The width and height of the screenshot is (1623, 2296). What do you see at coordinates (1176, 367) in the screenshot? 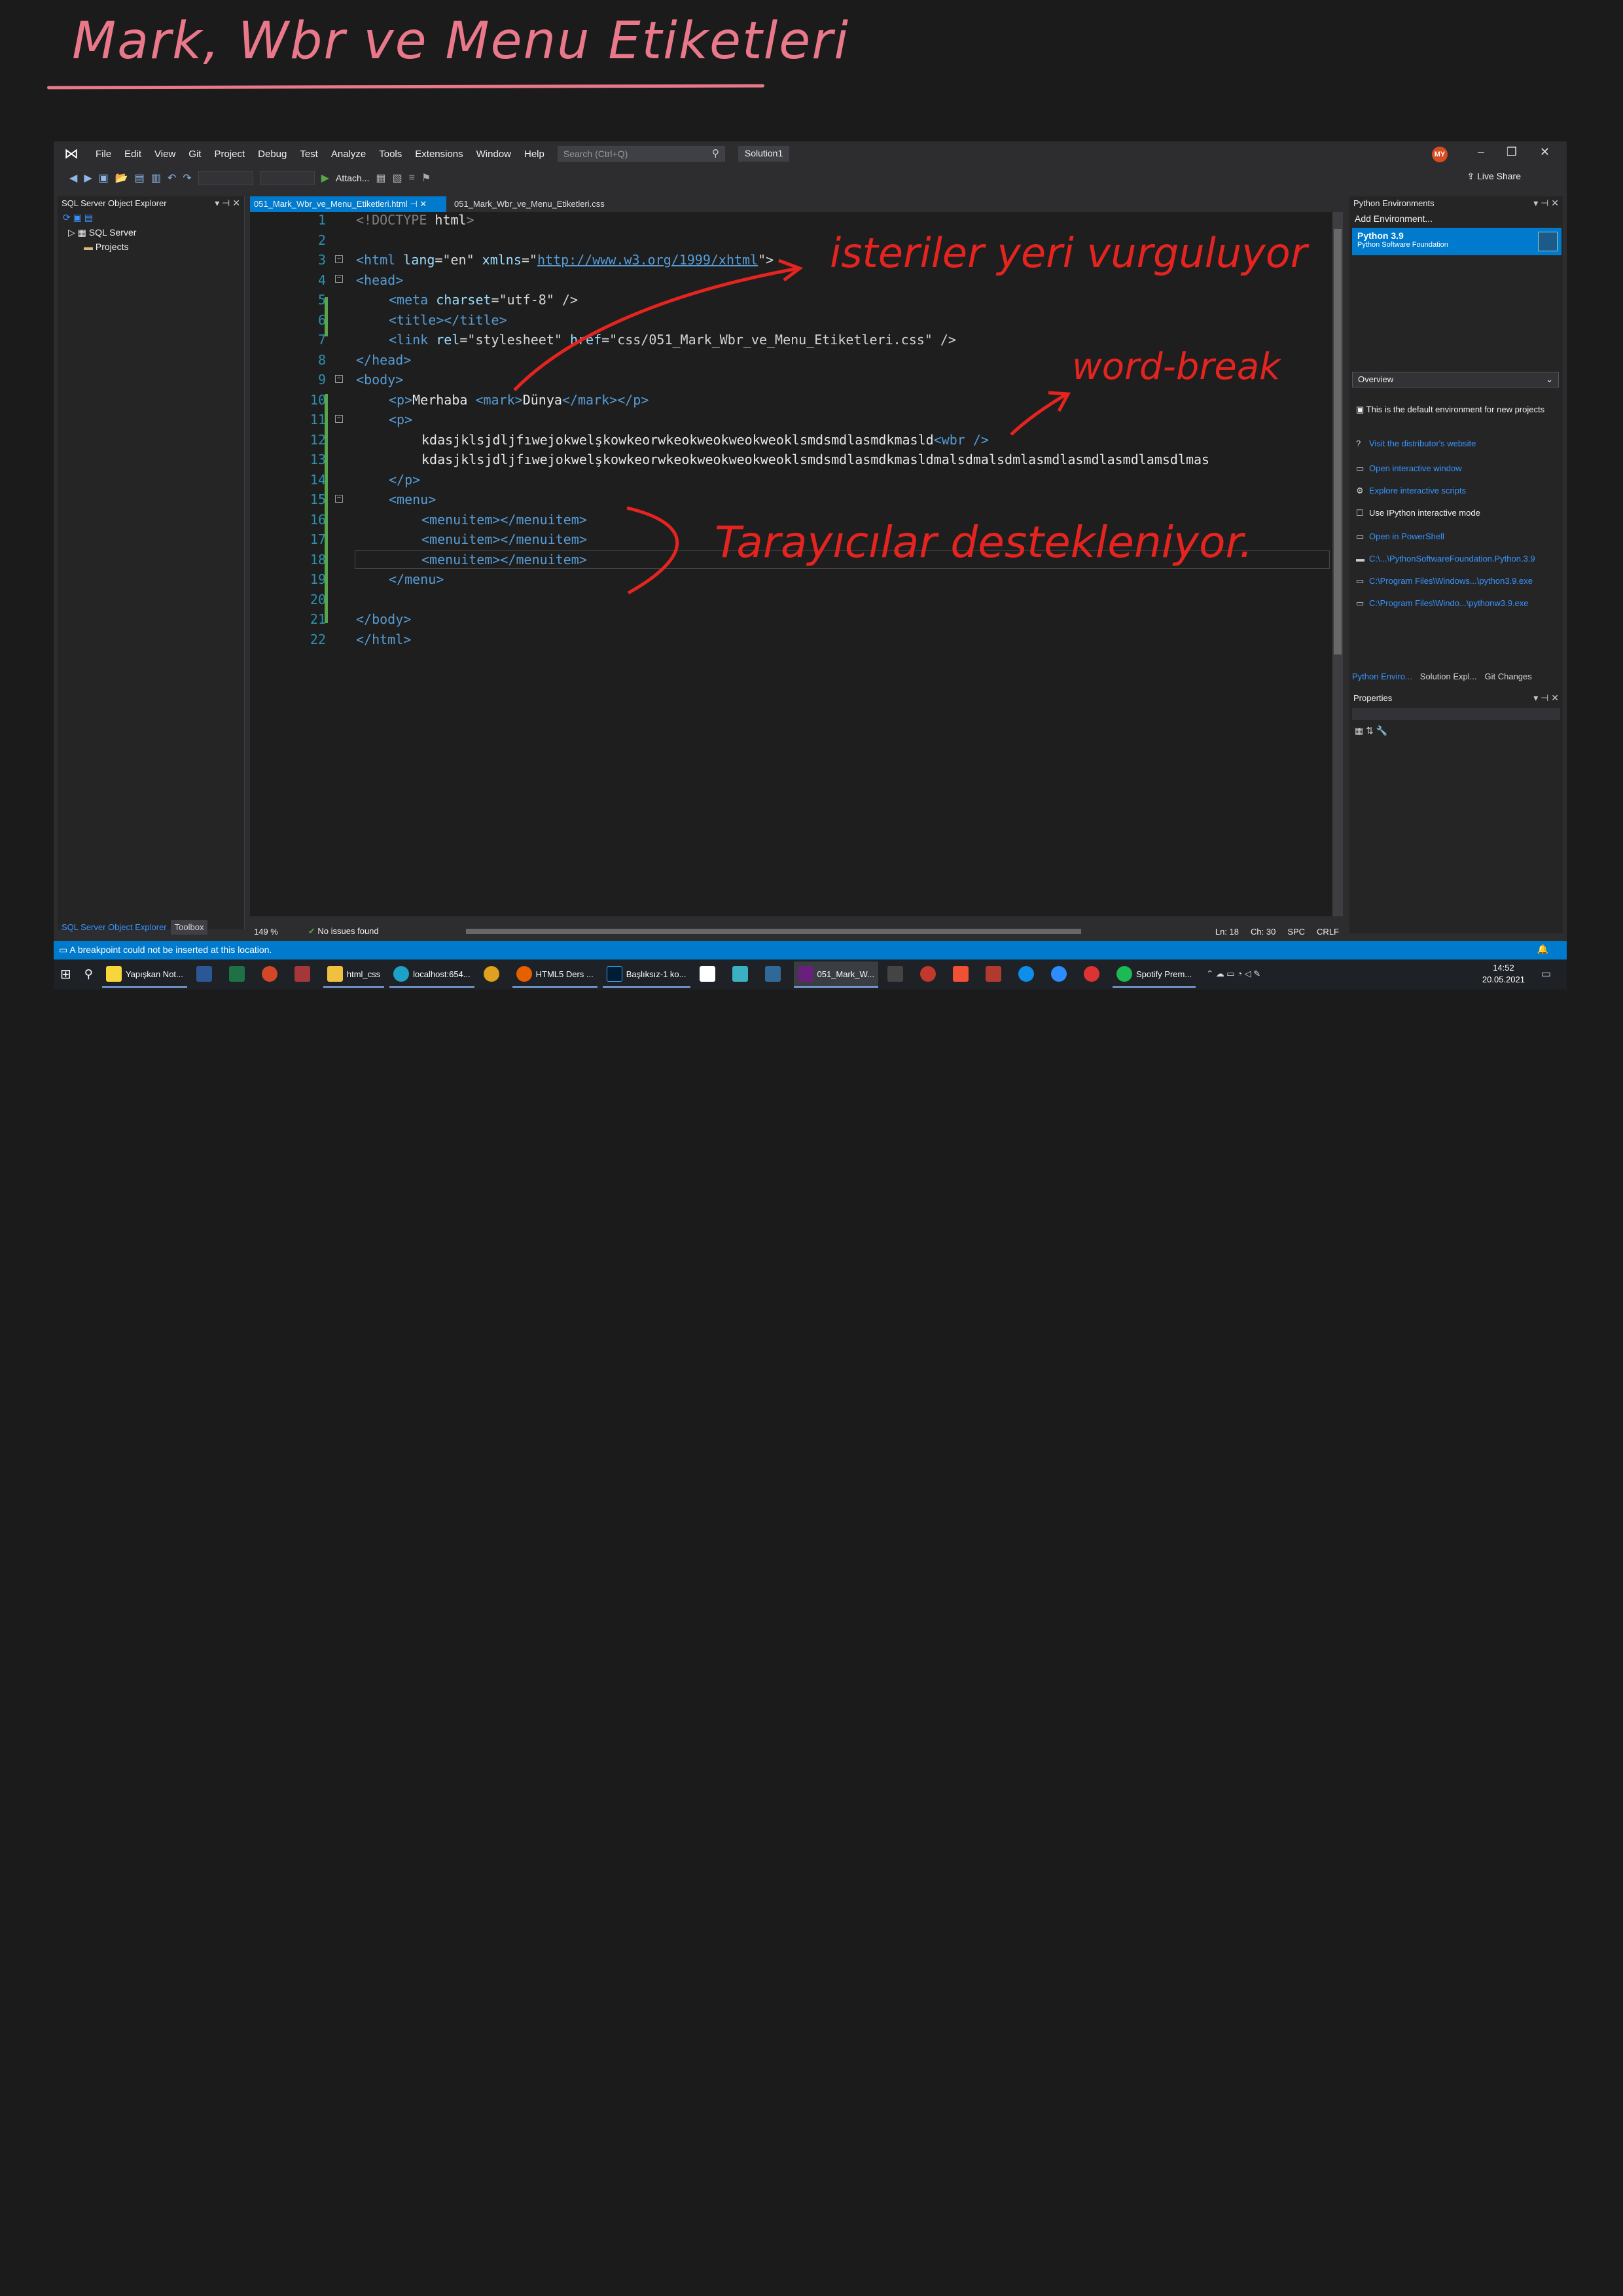
I see `annotation-word-break: word-break` at bounding box center [1176, 367].